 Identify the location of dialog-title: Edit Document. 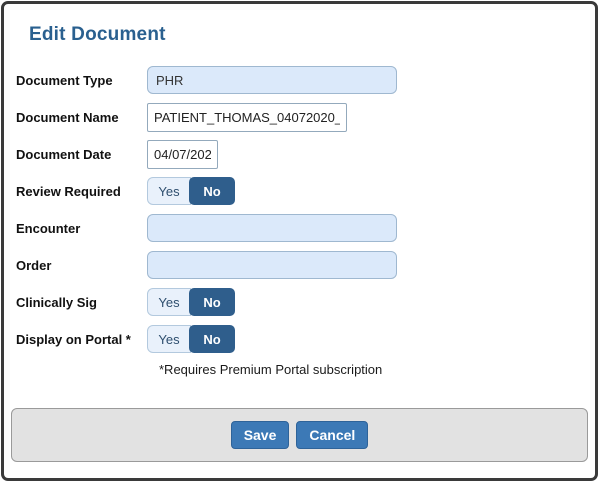
(97, 34).